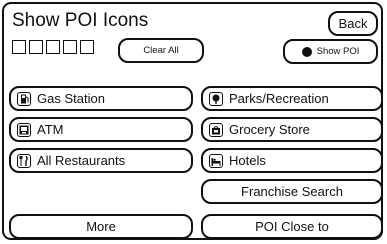  What do you see at coordinates (292, 160) in the screenshot?
I see `poi-category-hotels: Hotels` at bounding box center [292, 160].